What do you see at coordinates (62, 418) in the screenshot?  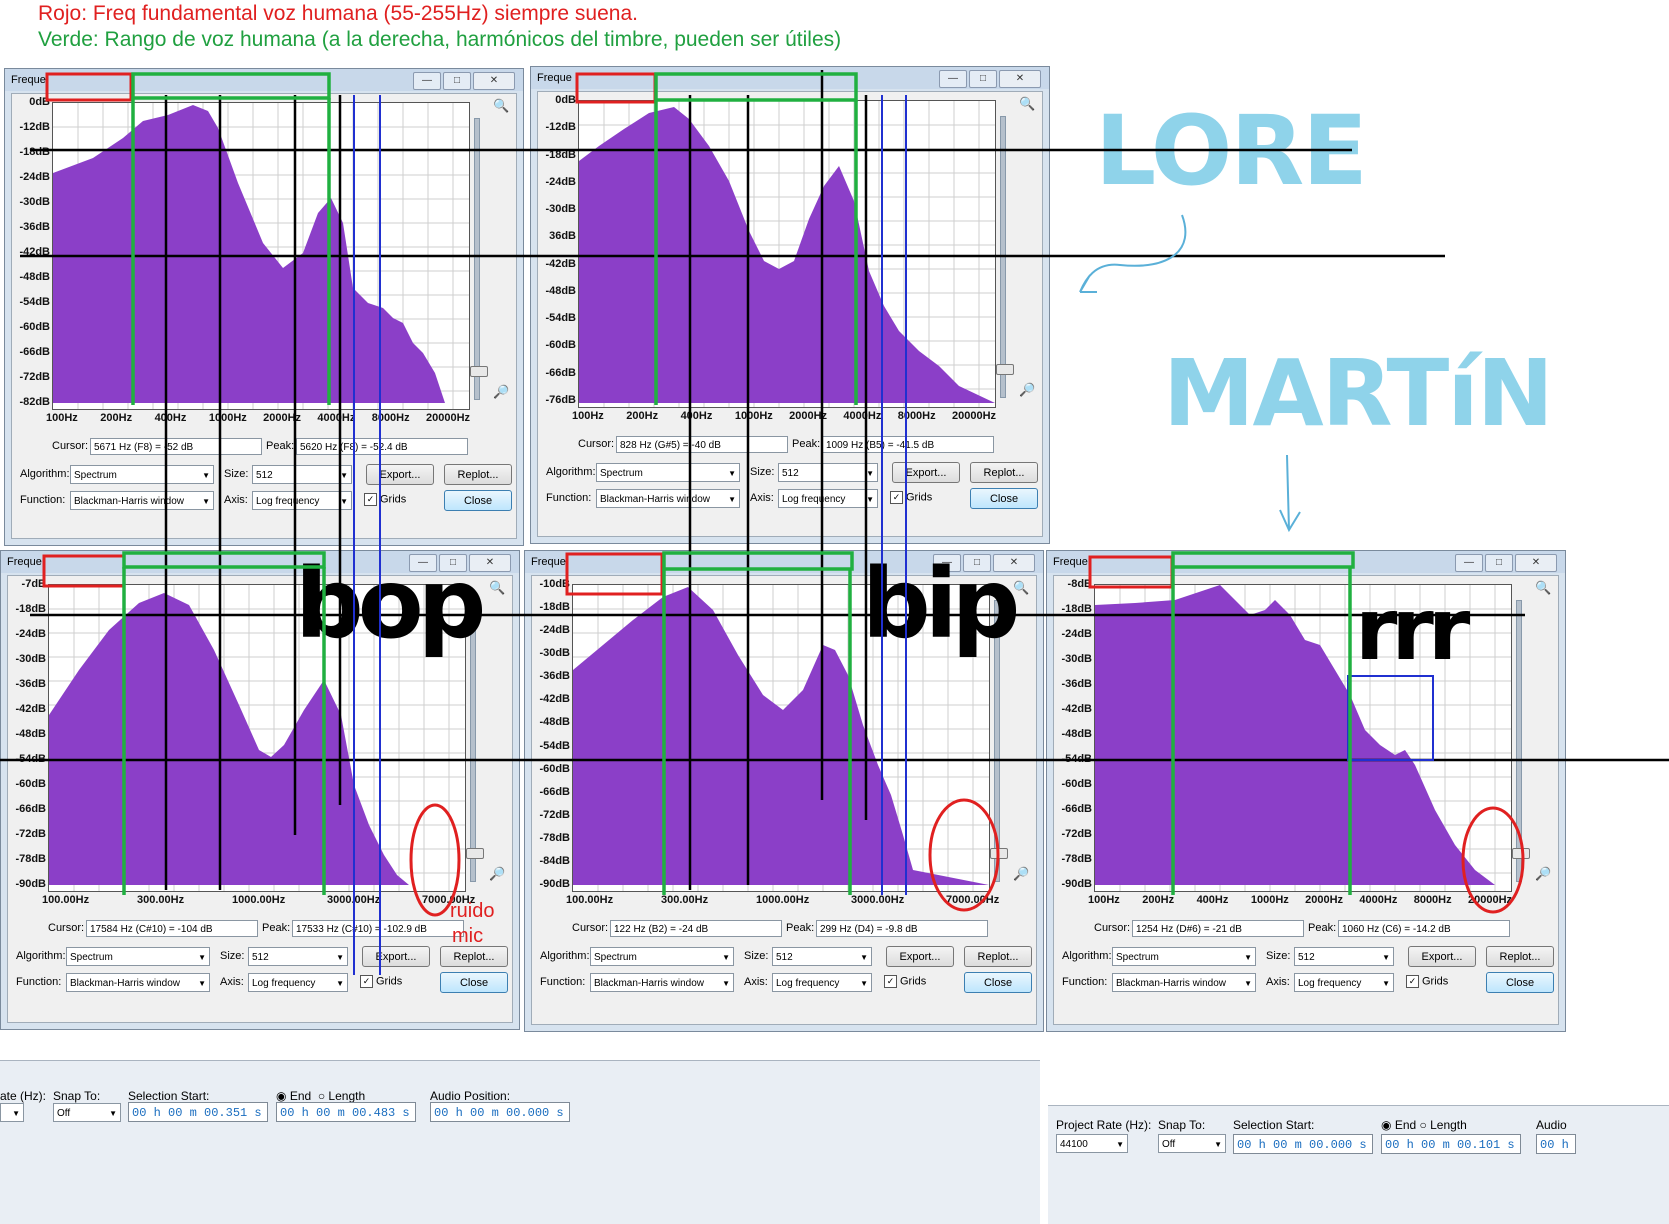 I see `x-tick-label: 100Hz` at bounding box center [62, 418].